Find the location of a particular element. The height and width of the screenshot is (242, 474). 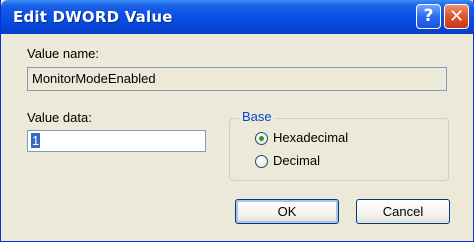

close-icon: ✕ is located at coordinates (456, 16).